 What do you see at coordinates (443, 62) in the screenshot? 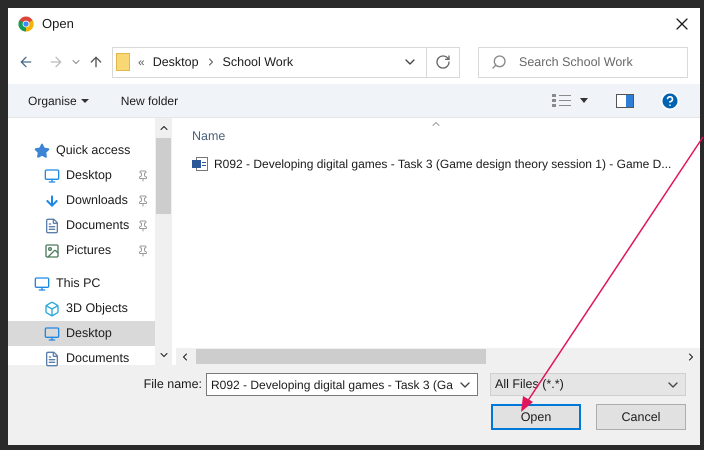
I see `refresh-icon` at bounding box center [443, 62].